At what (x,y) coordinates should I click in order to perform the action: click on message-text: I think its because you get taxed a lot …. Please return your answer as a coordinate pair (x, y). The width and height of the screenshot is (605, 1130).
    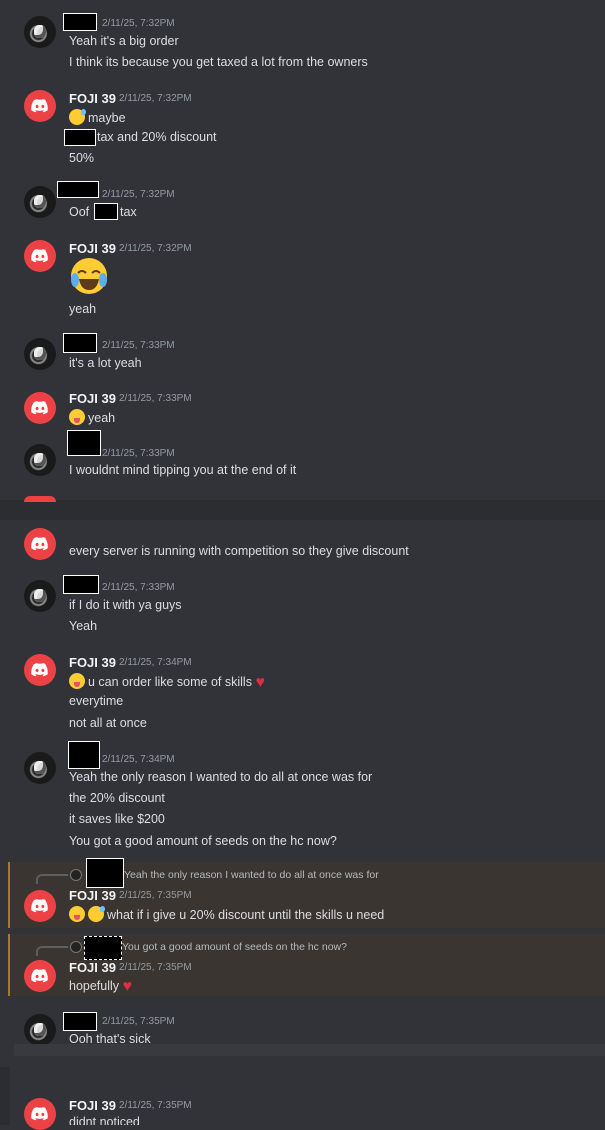
    Looking at the image, I should click on (218, 62).